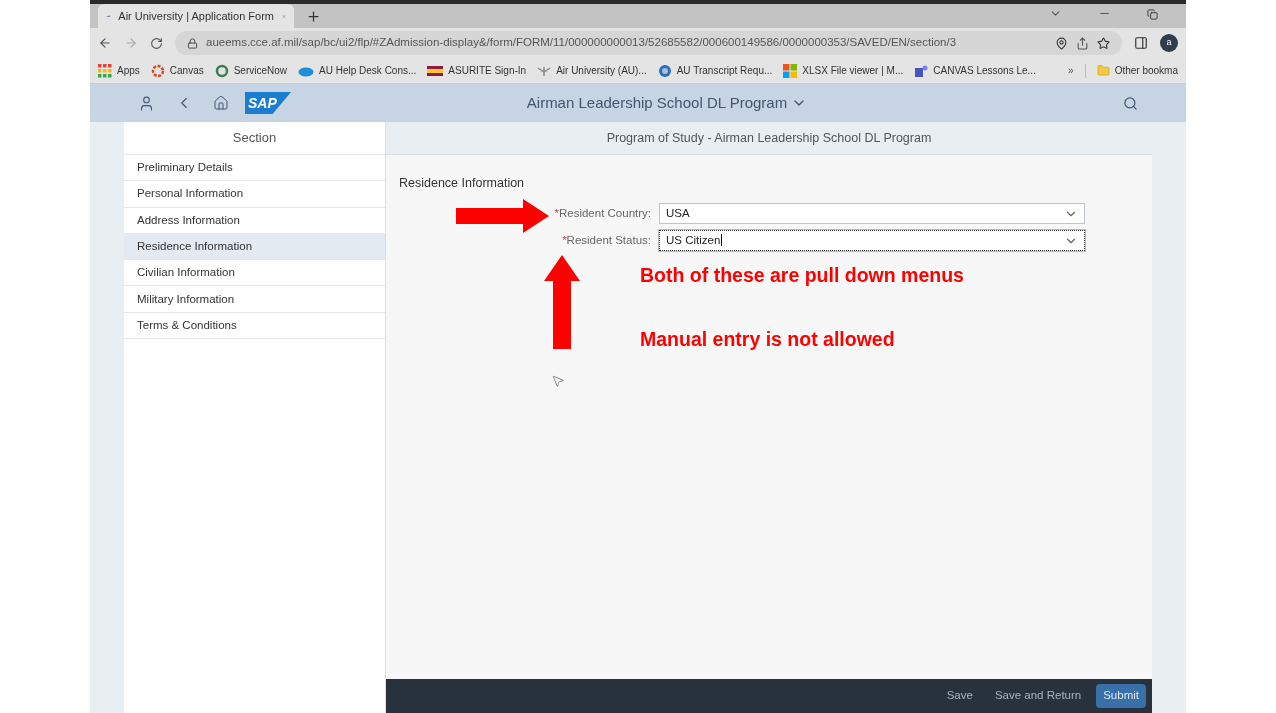 The width and height of the screenshot is (1276, 713). What do you see at coordinates (146, 103) in the screenshot?
I see `user-icon` at bounding box center [146, 103].